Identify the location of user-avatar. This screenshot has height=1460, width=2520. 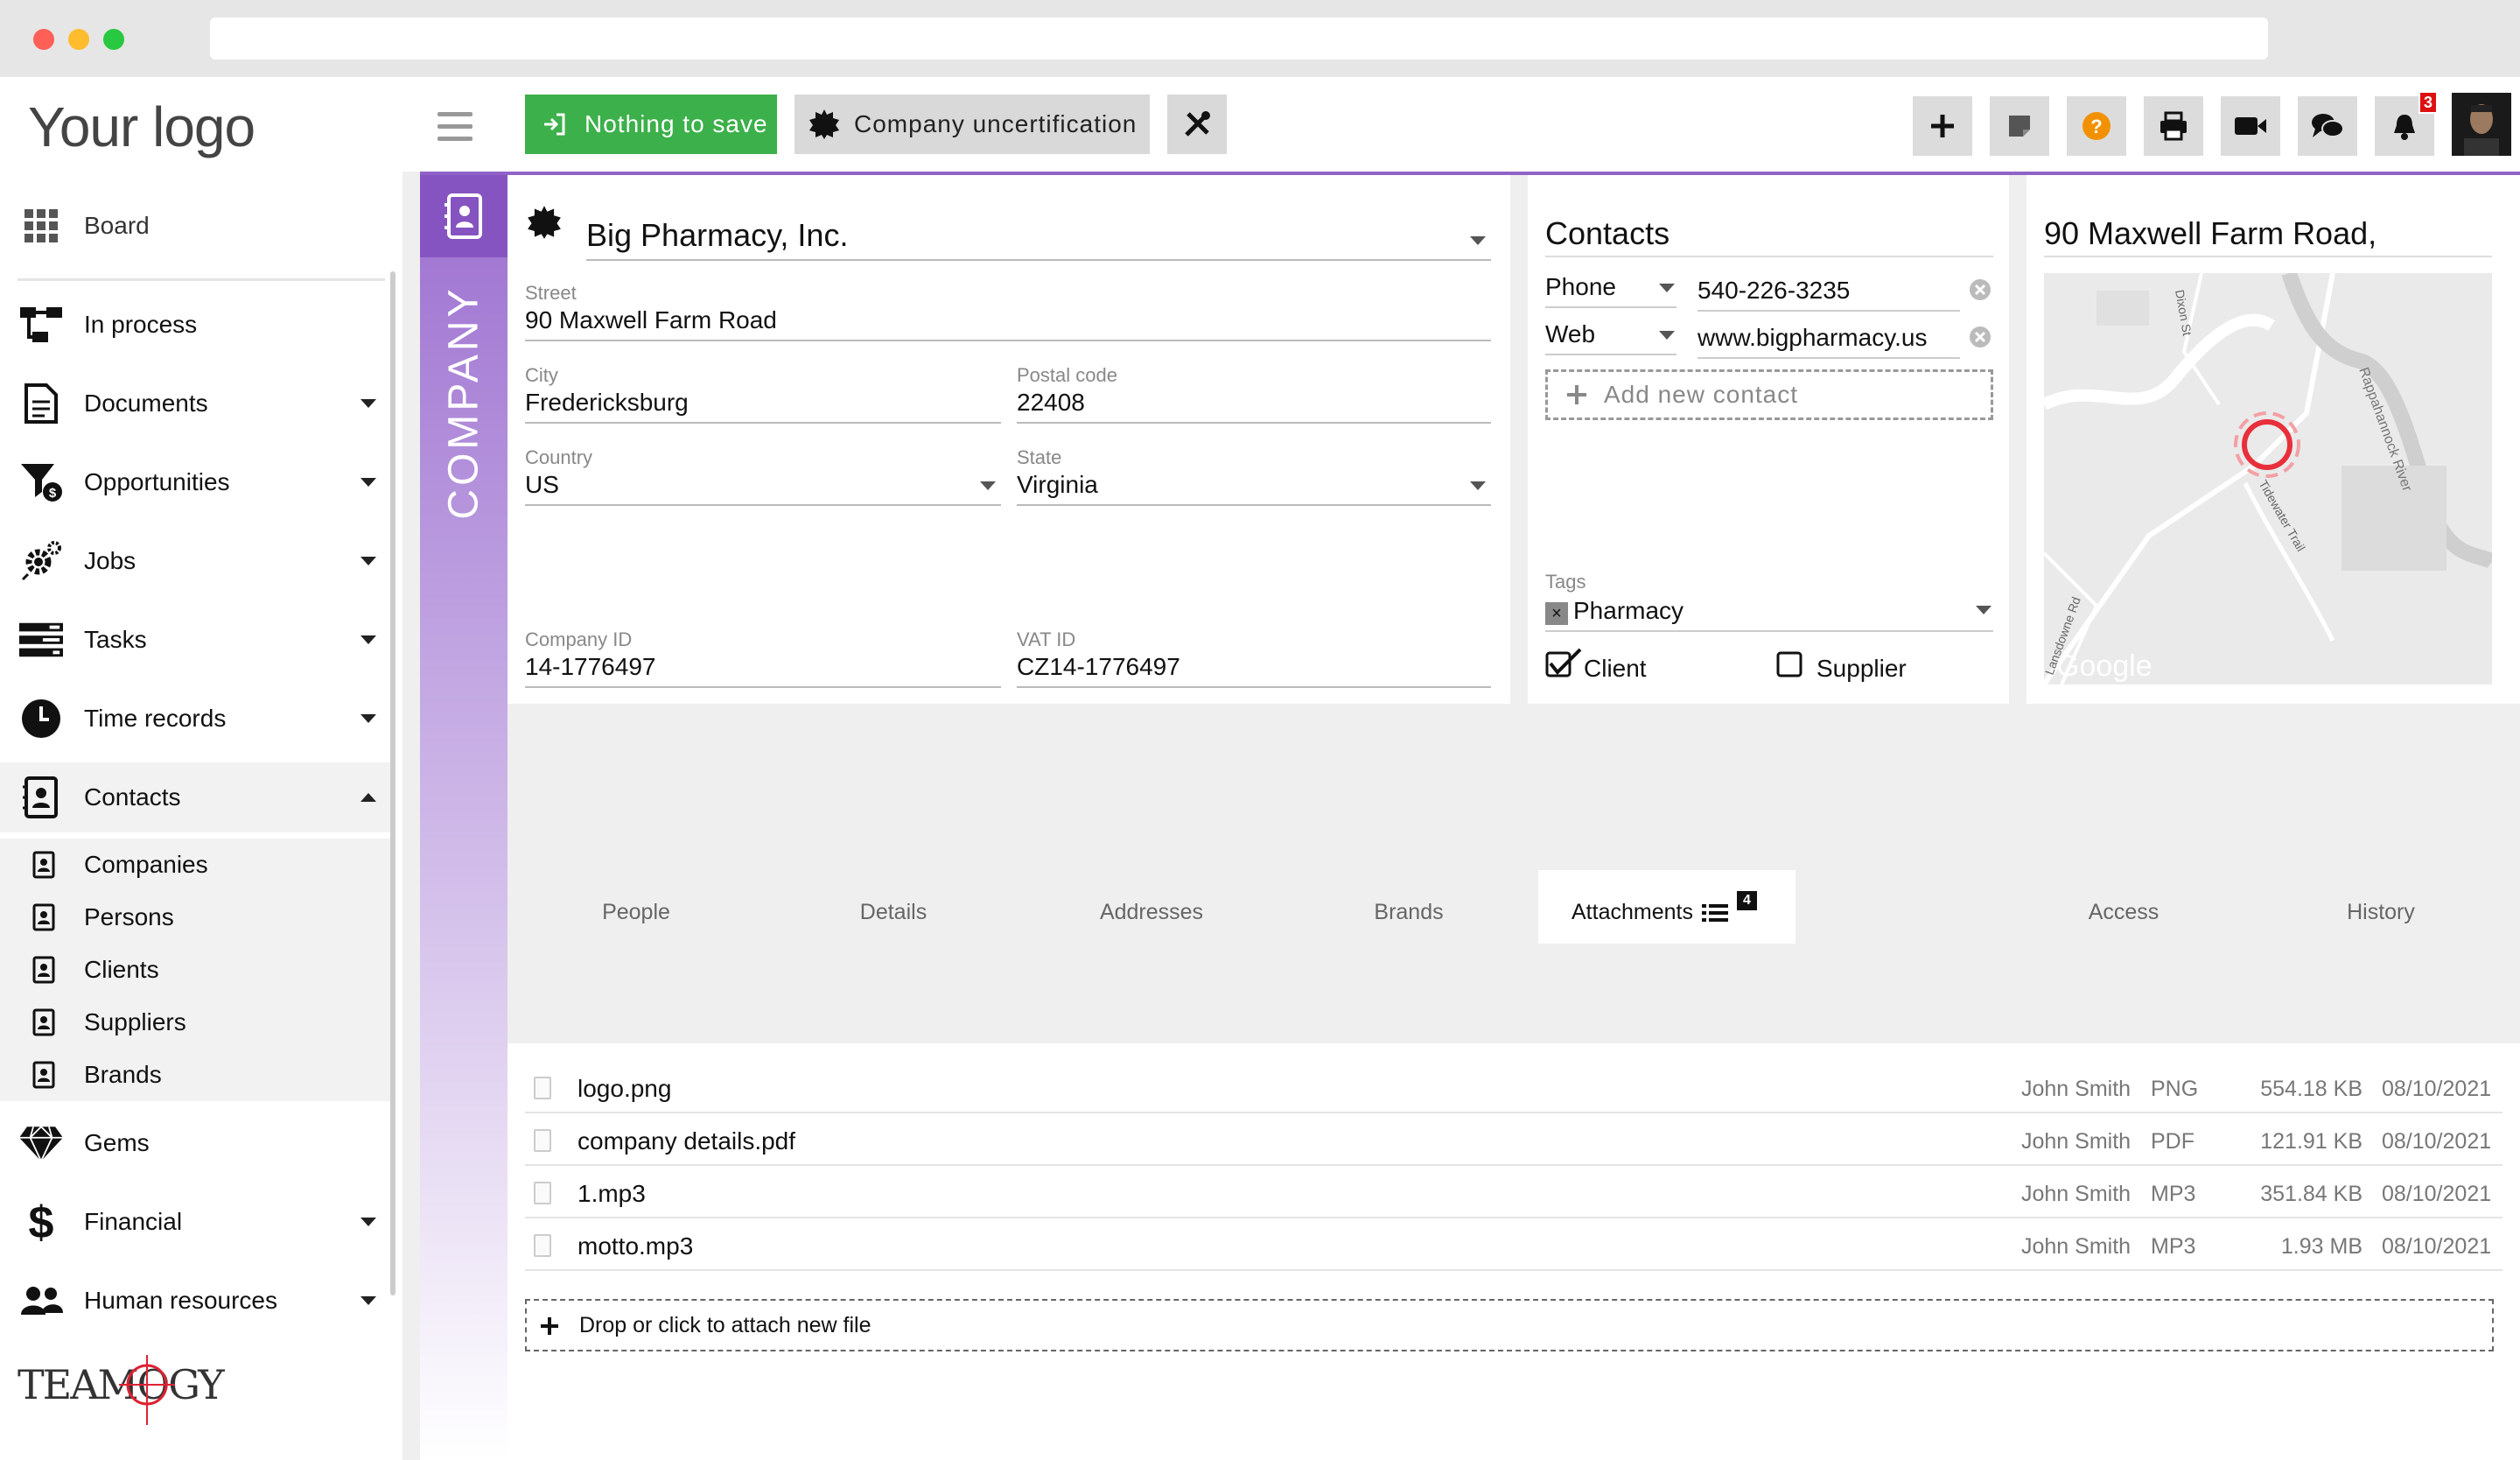
(2481, 125).